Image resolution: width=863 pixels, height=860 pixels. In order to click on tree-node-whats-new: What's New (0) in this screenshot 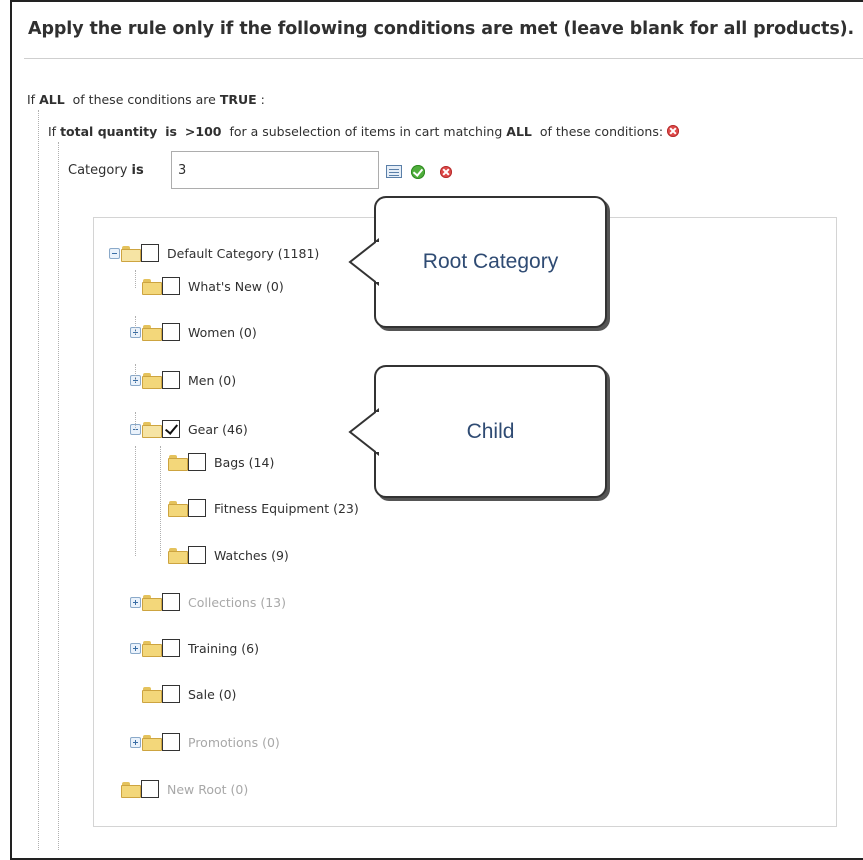, I will do `click(207, 286)`.